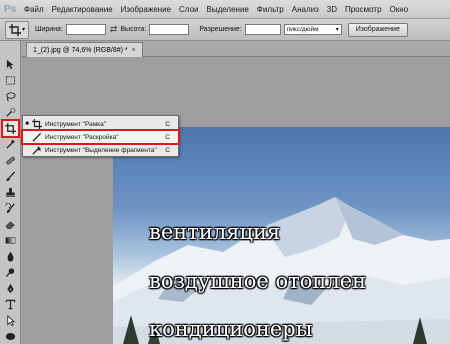 Image resolution: width=450 pixels, height=344 pixels. Describe the element at coordinates (363, 9) in the screenshot. I see `menu-view: Просмотр` at that location.